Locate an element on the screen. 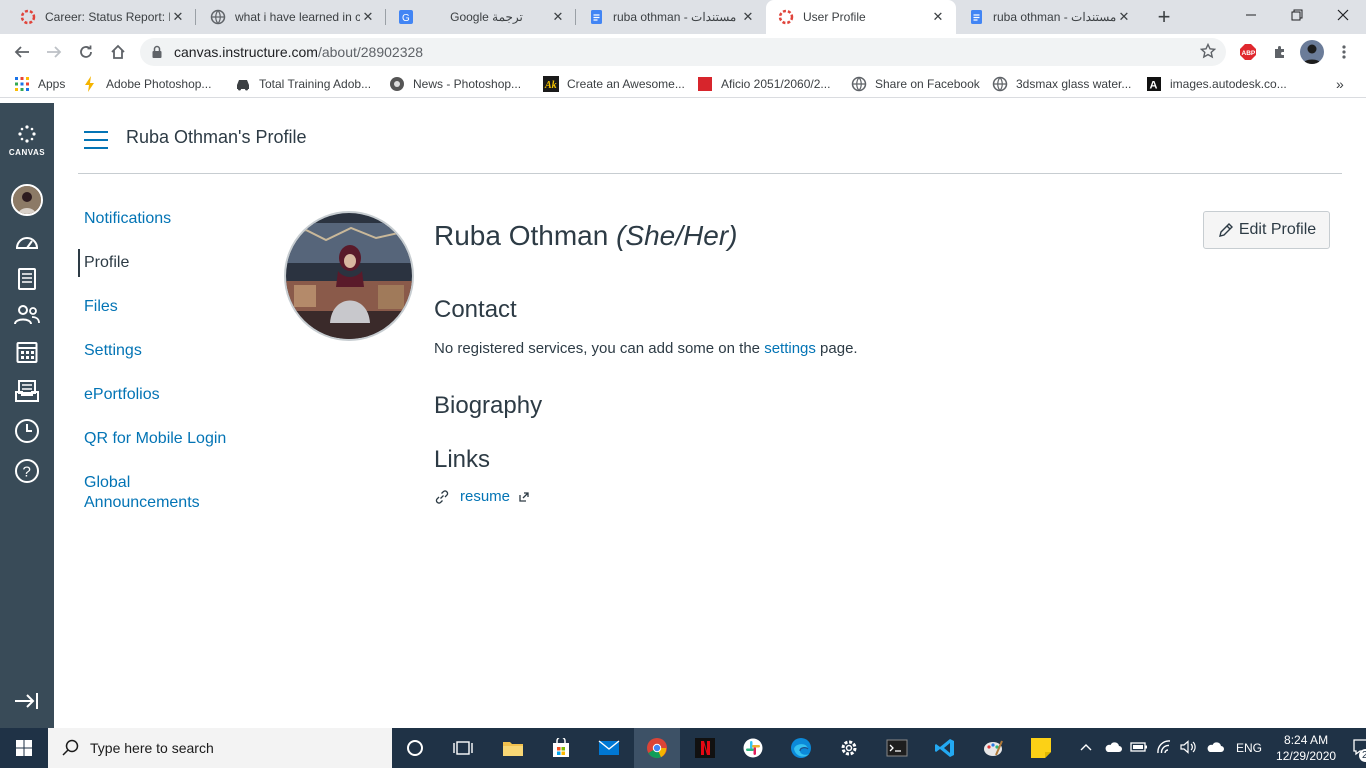 This screenshot has height=768, width=1366. inbox-icon is located at coordinates (27, 391).